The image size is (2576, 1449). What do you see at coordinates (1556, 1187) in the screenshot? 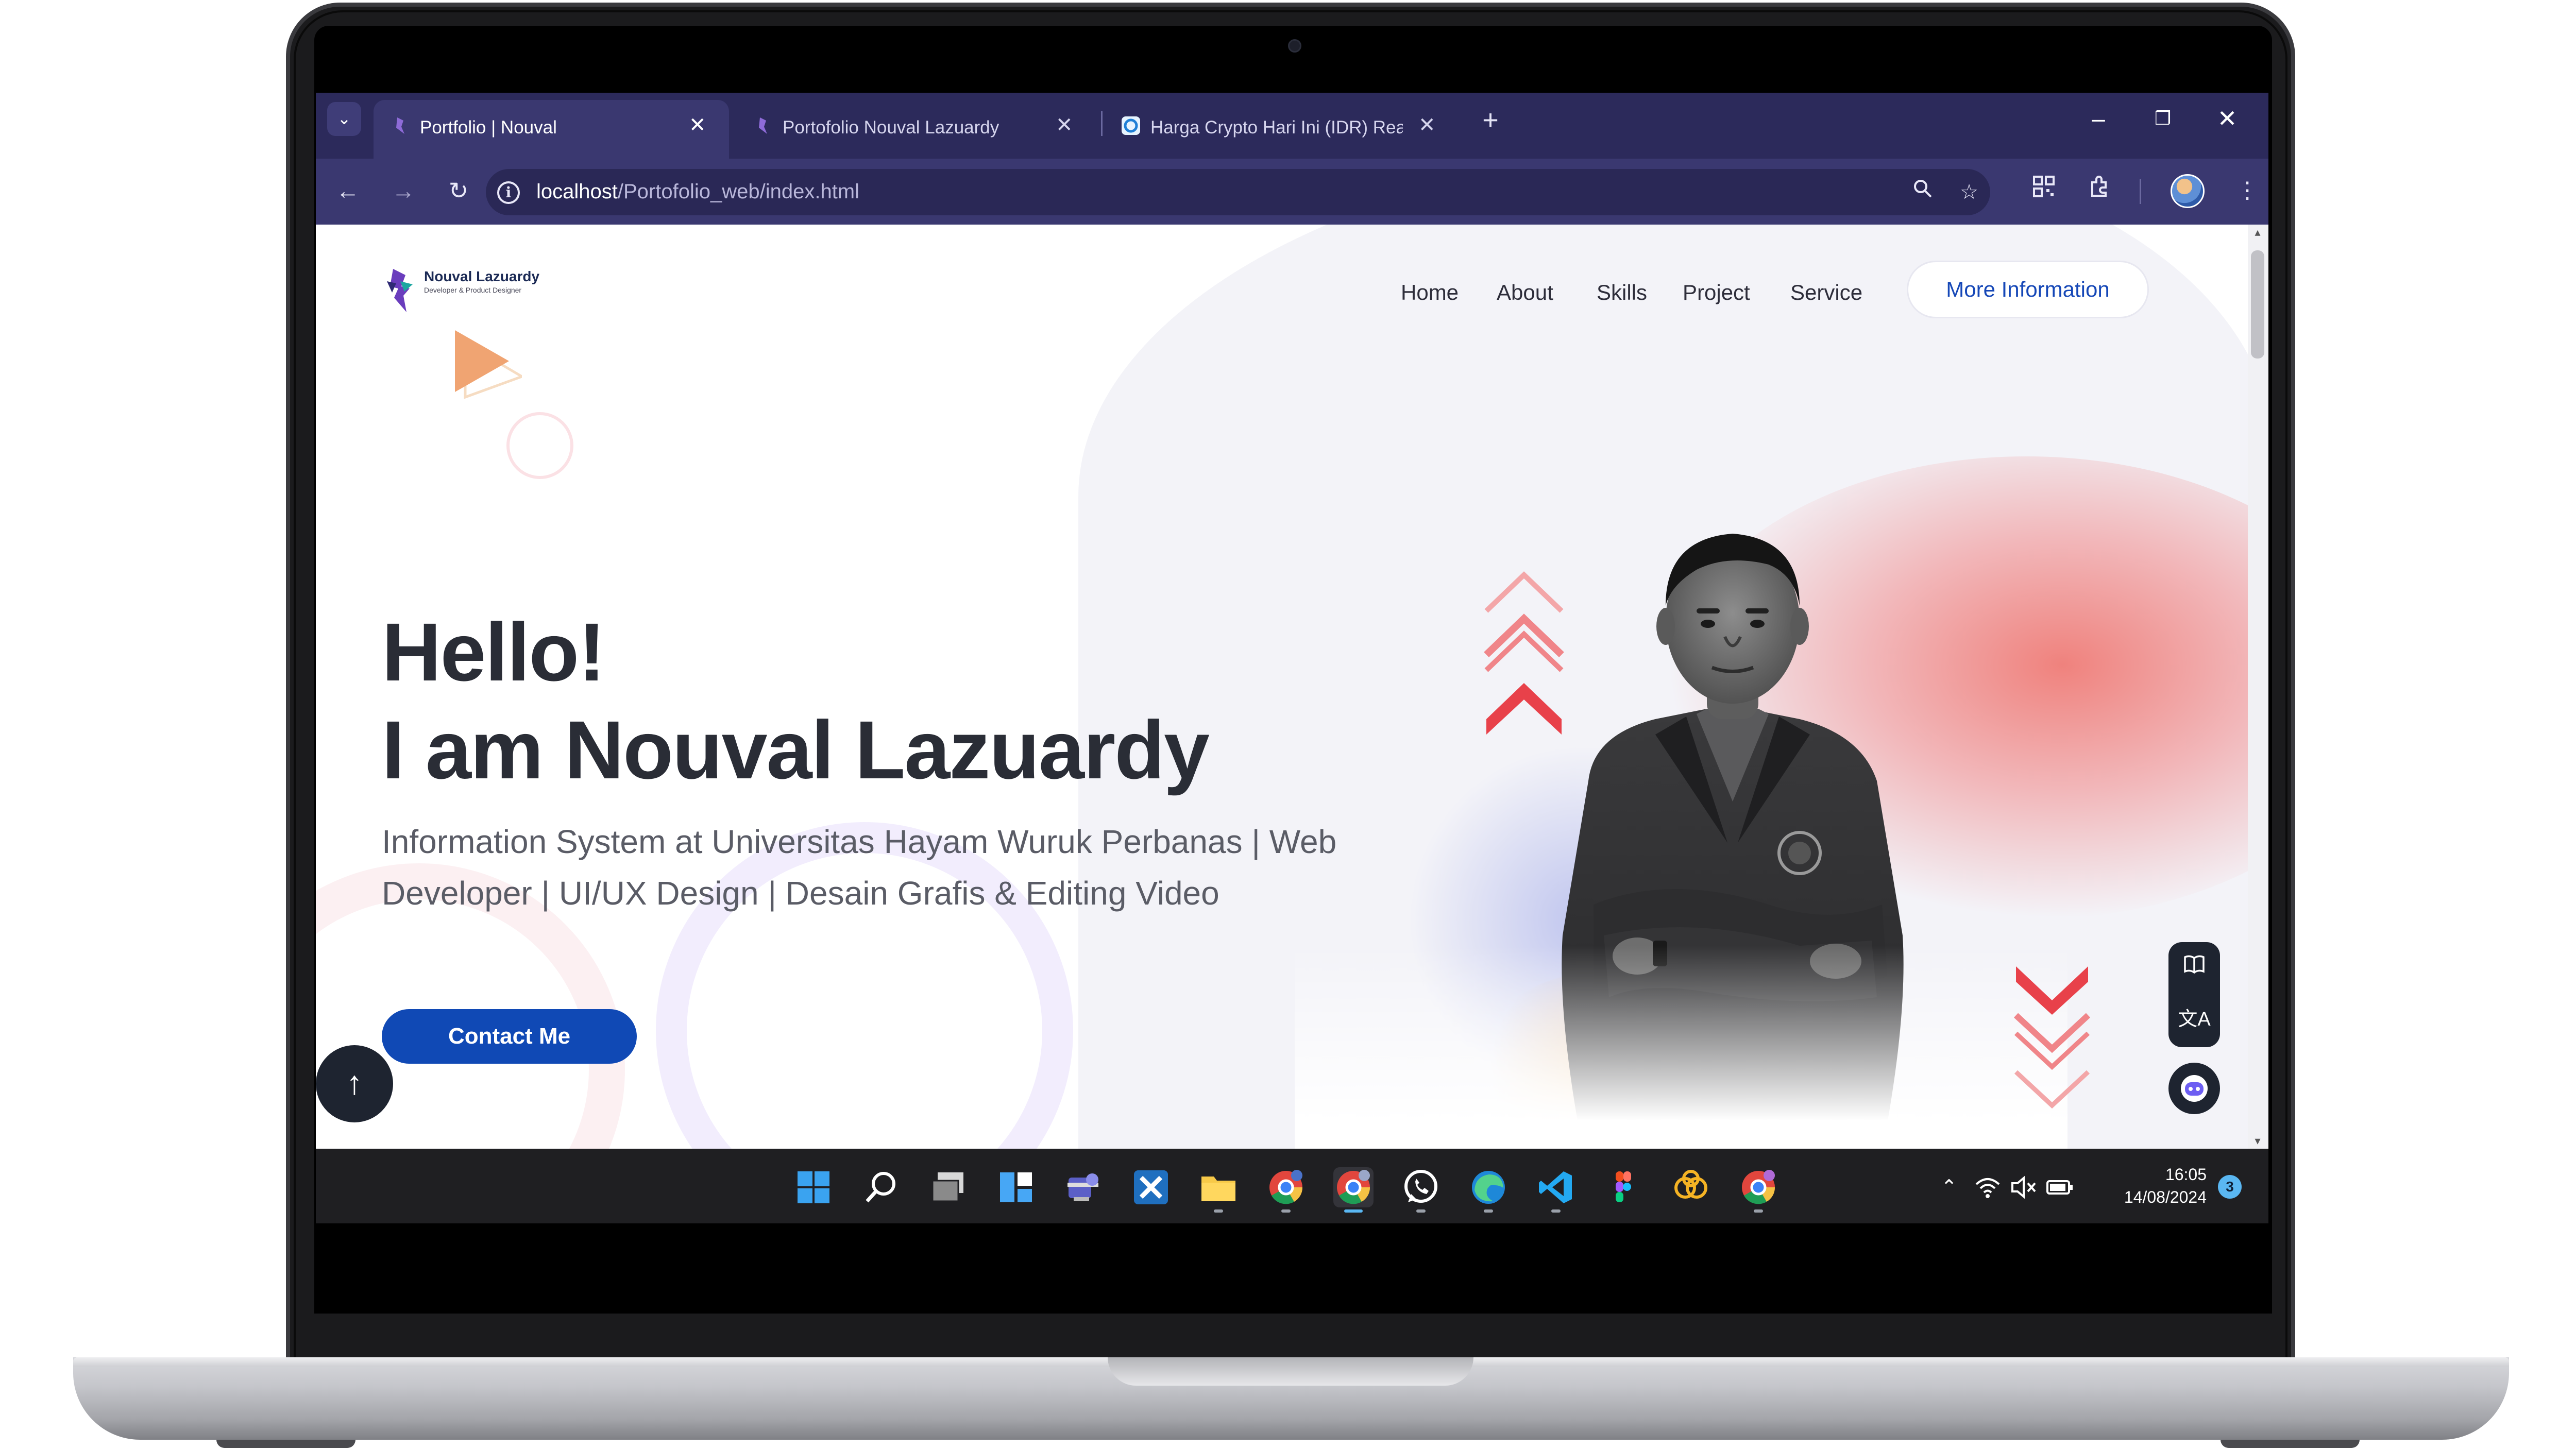
I see `vscode-icon` at bounding box center [1556, 1187].